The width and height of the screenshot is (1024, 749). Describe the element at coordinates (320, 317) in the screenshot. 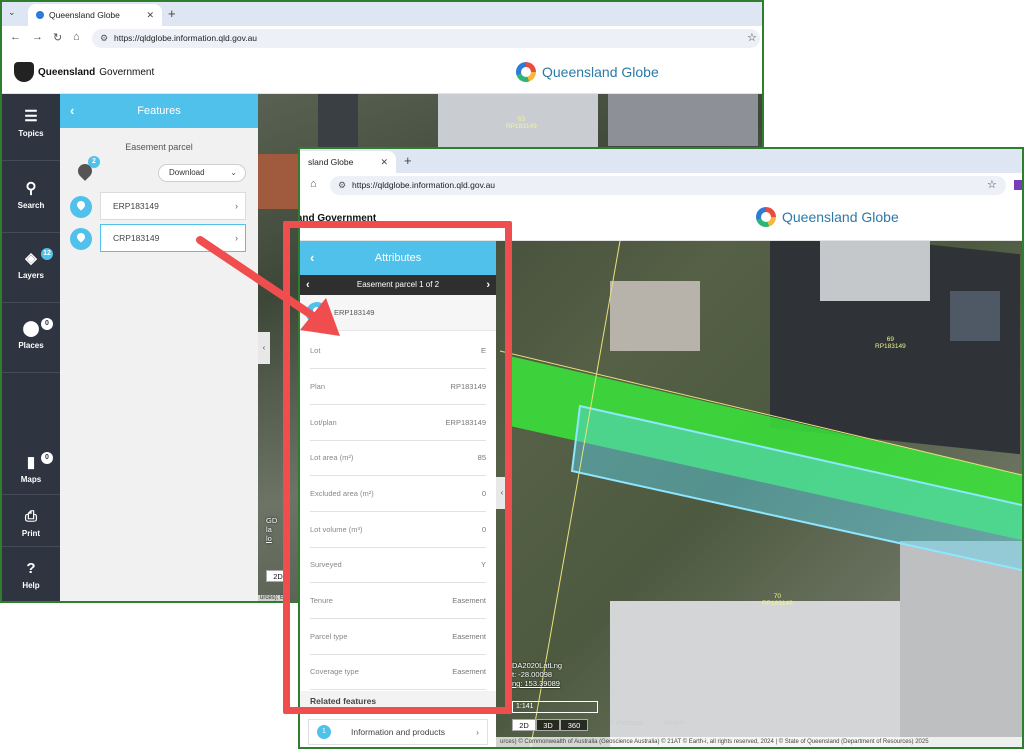

I see `arrow-head` at that location.